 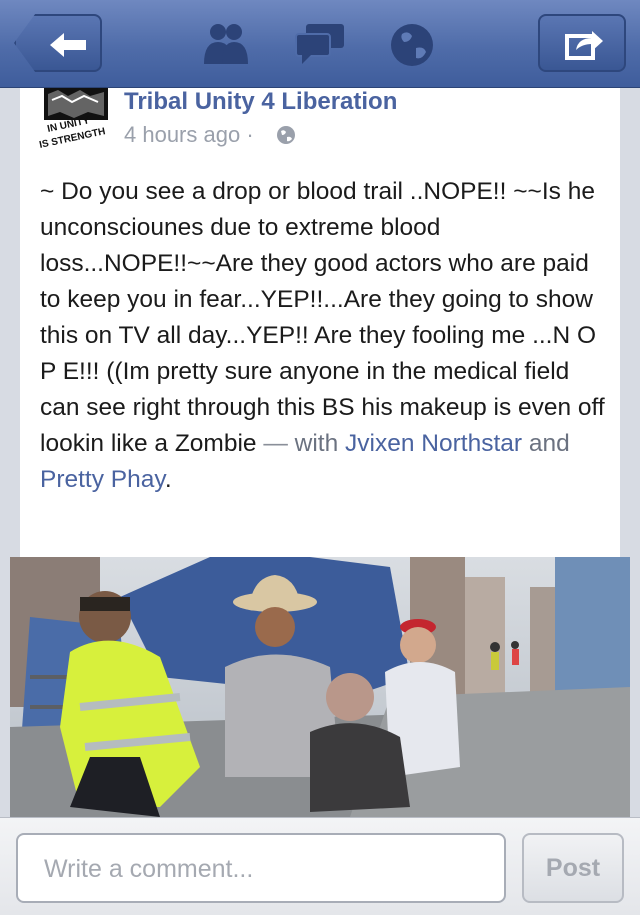 I want to click on end-period: ., so click(x=168, y=479).